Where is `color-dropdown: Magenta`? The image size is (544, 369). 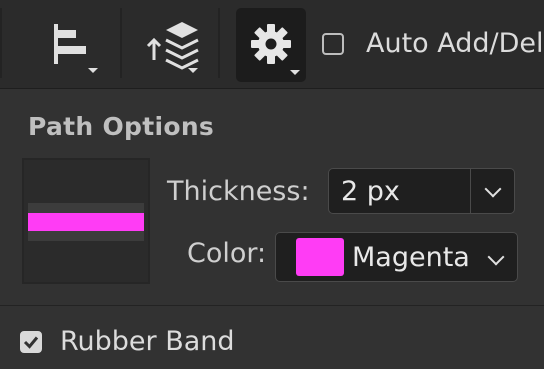
color-dropdown: Magenta is located at coordinates (396, 257).